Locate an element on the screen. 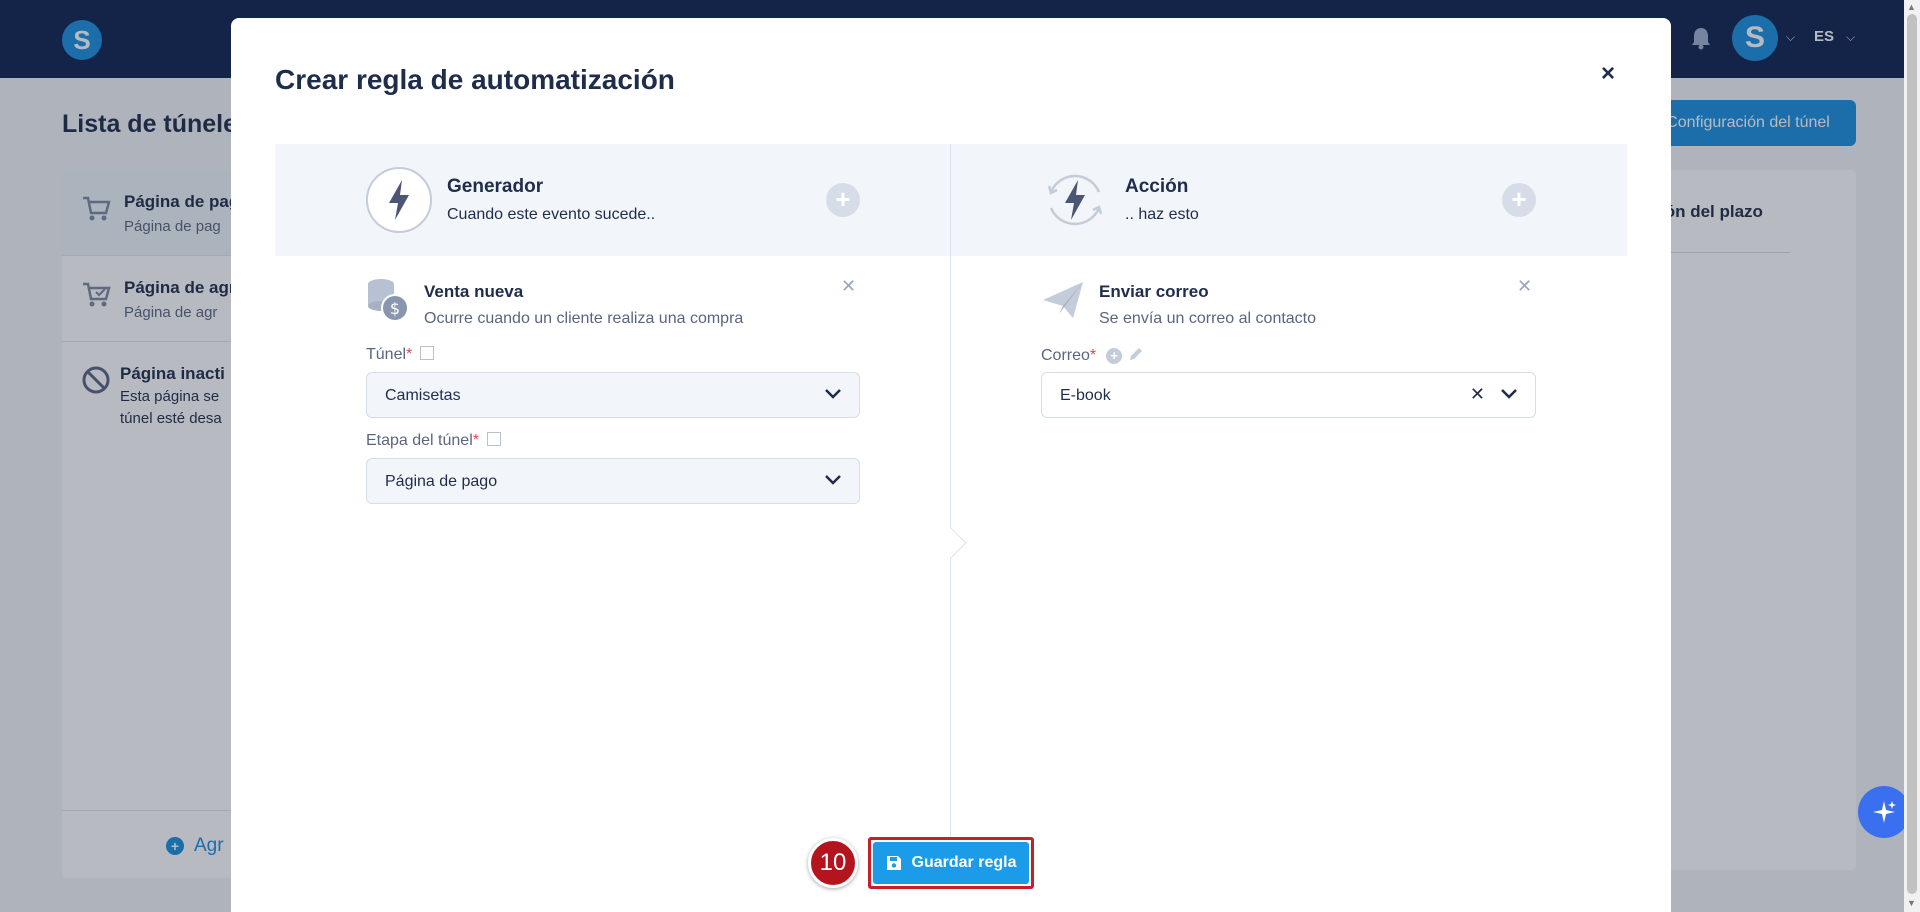  funnel-stage-select: Página de pago is located at coordinates (613, 481).